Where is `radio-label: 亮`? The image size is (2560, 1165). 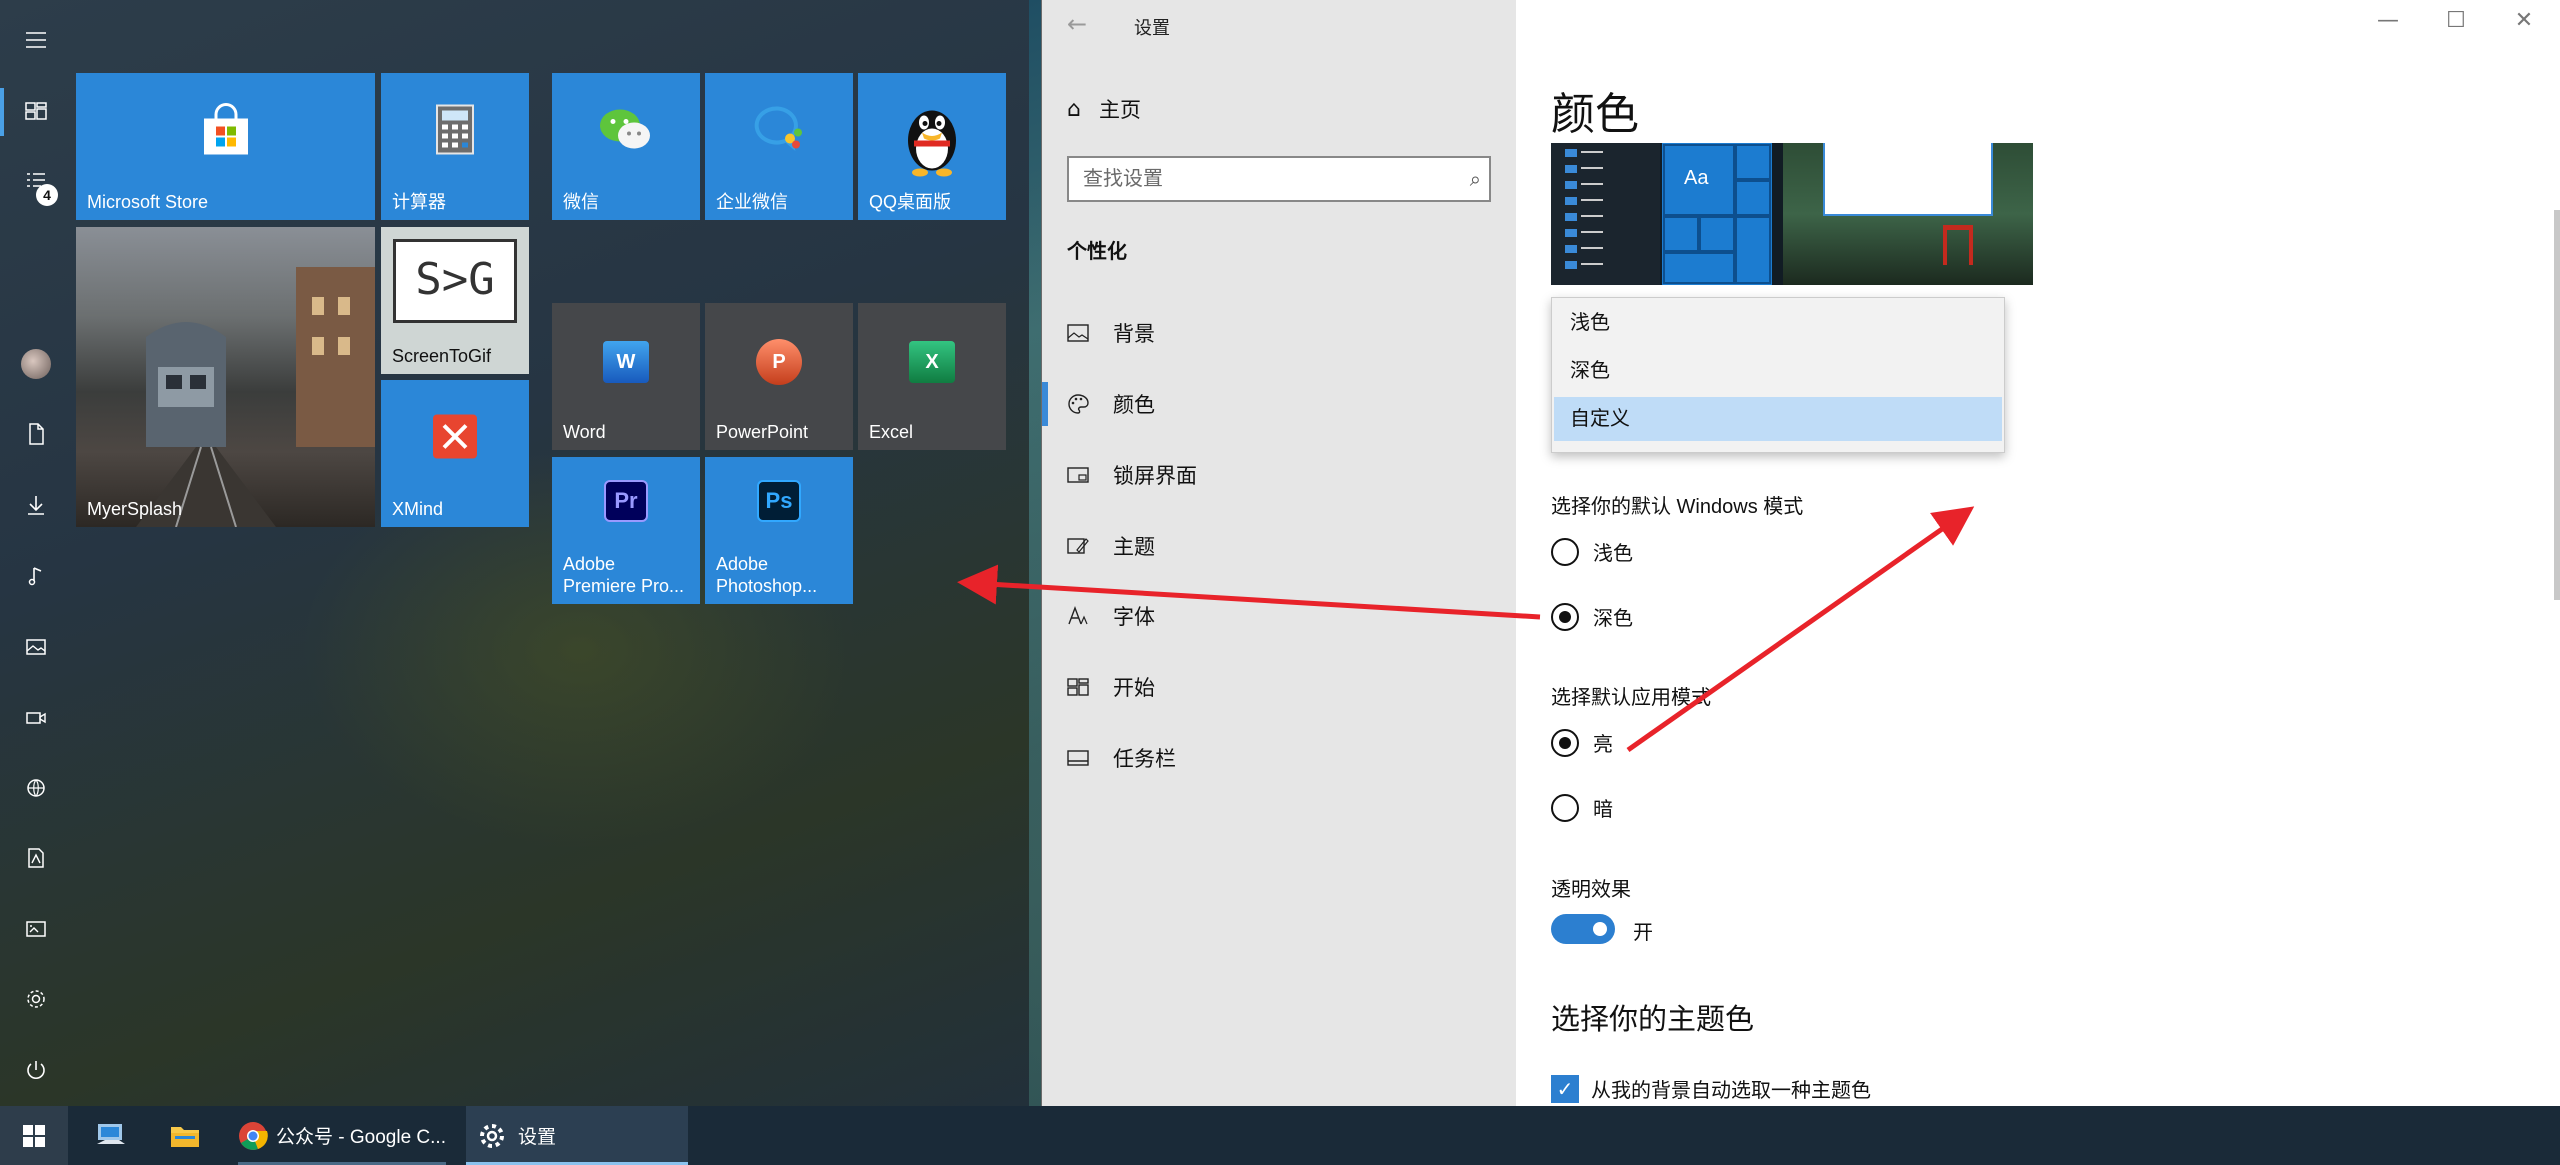
radio-label: 亮 is located at coordinates (1603, 745).